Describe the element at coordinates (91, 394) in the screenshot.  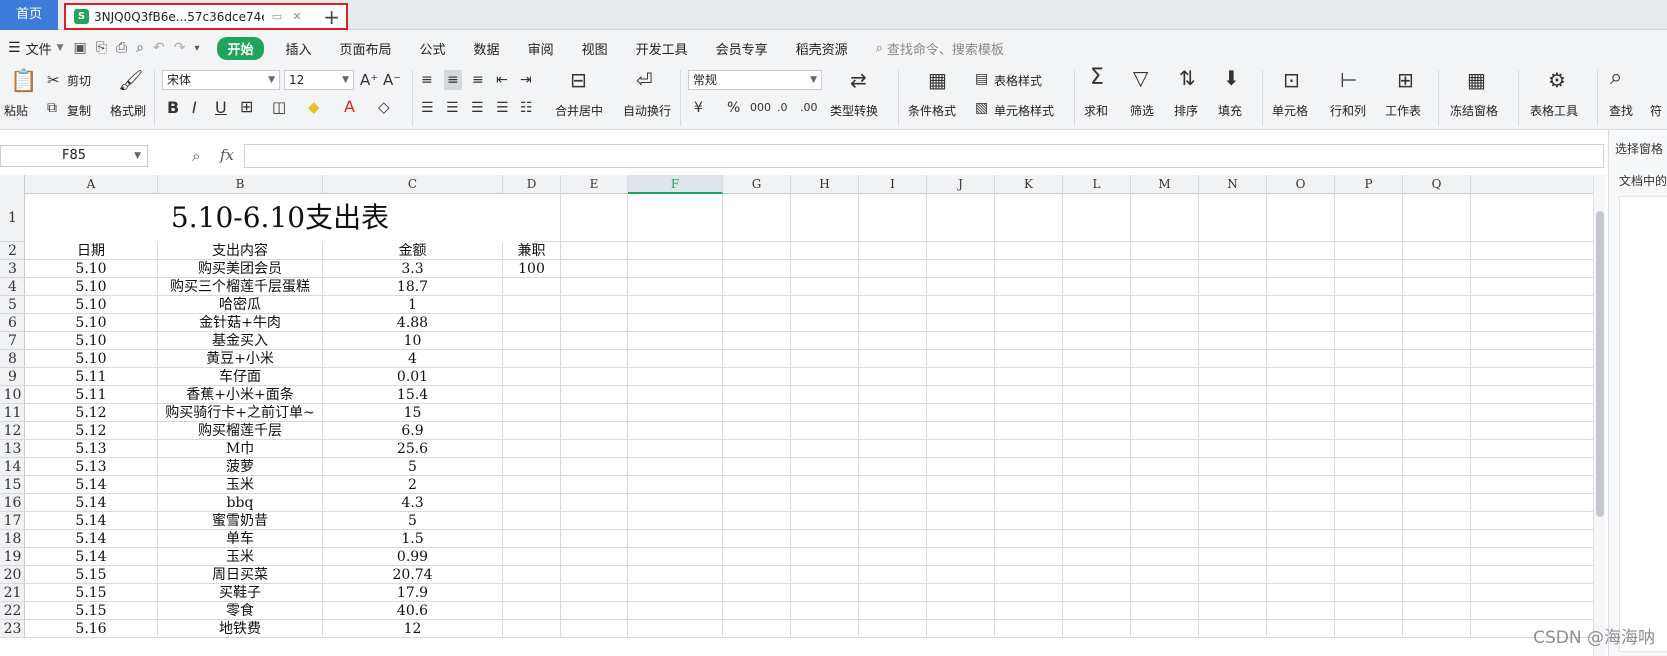
I see `cell: 5.11` at that location.